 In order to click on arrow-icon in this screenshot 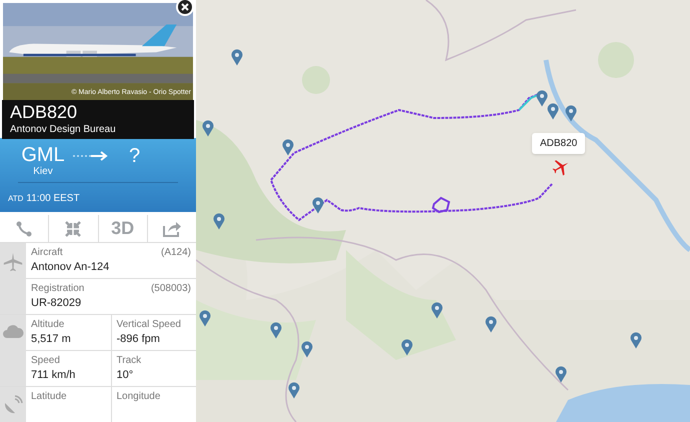, I will do `click(91, 156)`.